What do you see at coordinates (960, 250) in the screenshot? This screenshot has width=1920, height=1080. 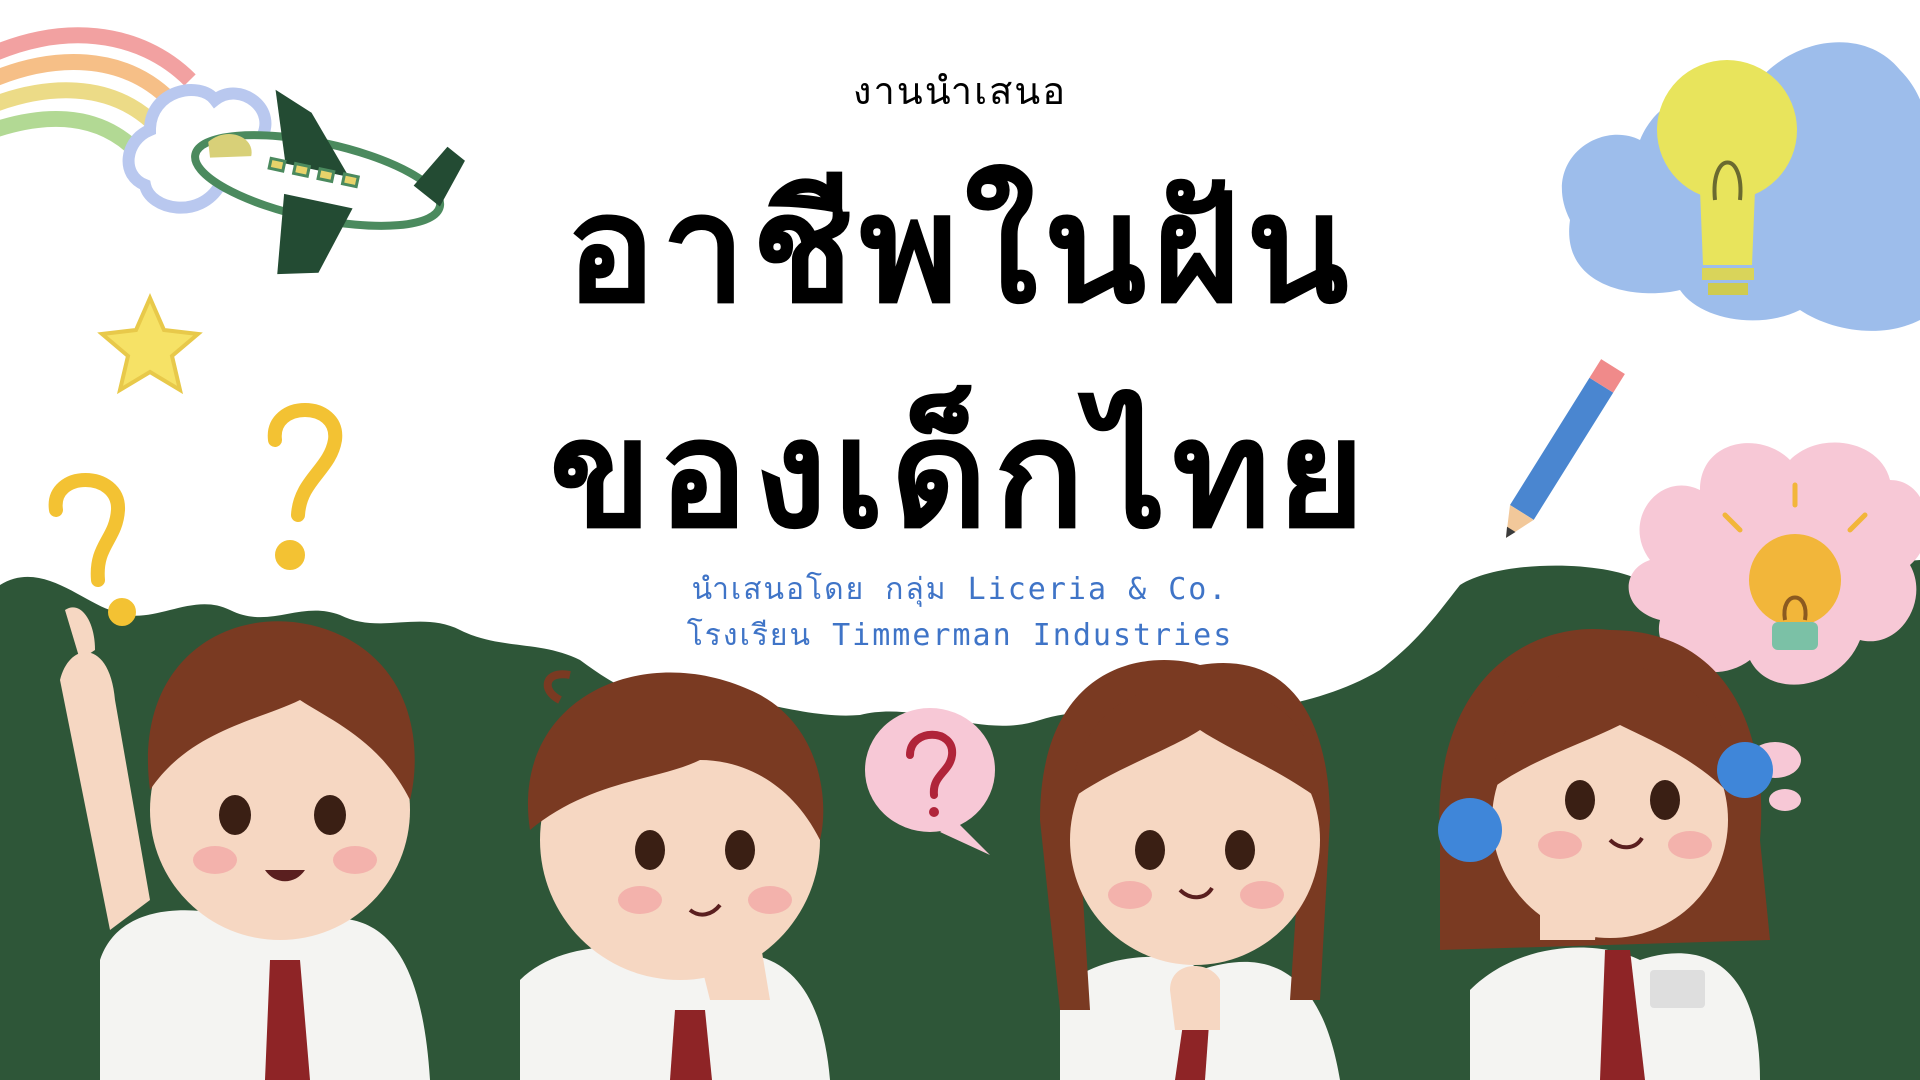 I see `title-line-1: อาชีพในฝัน` at bounding box center [960, 250].